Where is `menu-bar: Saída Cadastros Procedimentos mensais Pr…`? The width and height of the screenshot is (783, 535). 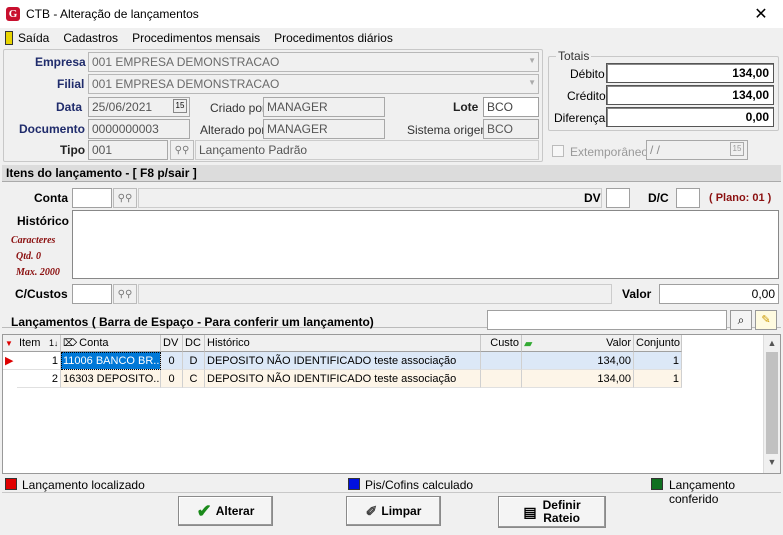
menu-bar: Saída Cadastros Procedimentos mensais Pr… is located at coordinates (391, 37).